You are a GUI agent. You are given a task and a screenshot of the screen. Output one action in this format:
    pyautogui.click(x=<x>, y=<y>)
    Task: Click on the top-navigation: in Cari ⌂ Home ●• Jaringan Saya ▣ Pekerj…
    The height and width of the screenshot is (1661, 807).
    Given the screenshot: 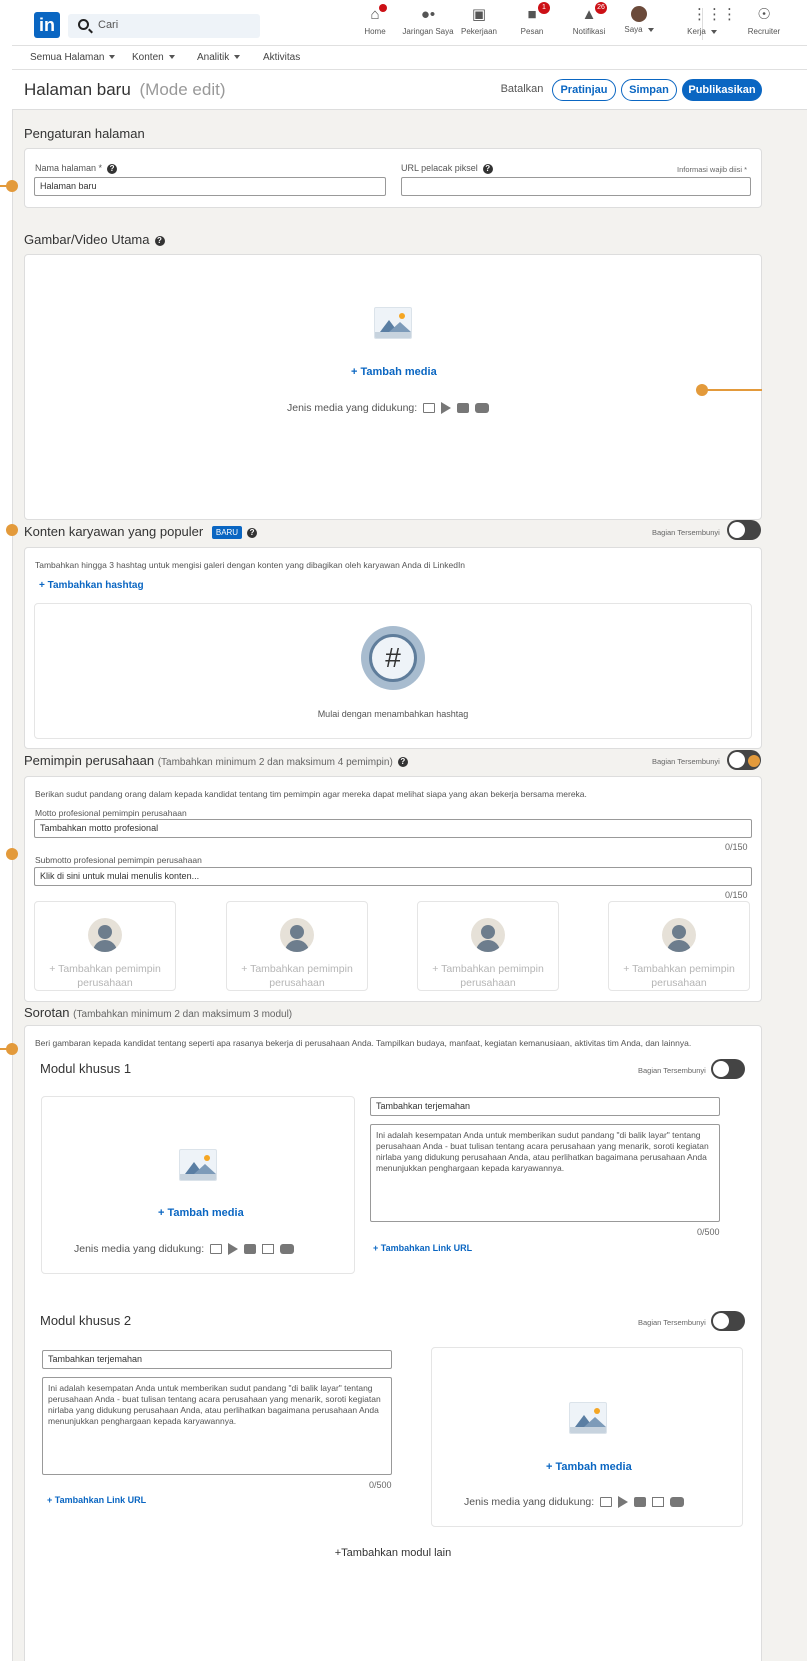 What is the action you would take?
    pyautogui.click(x=409, y=23)
    